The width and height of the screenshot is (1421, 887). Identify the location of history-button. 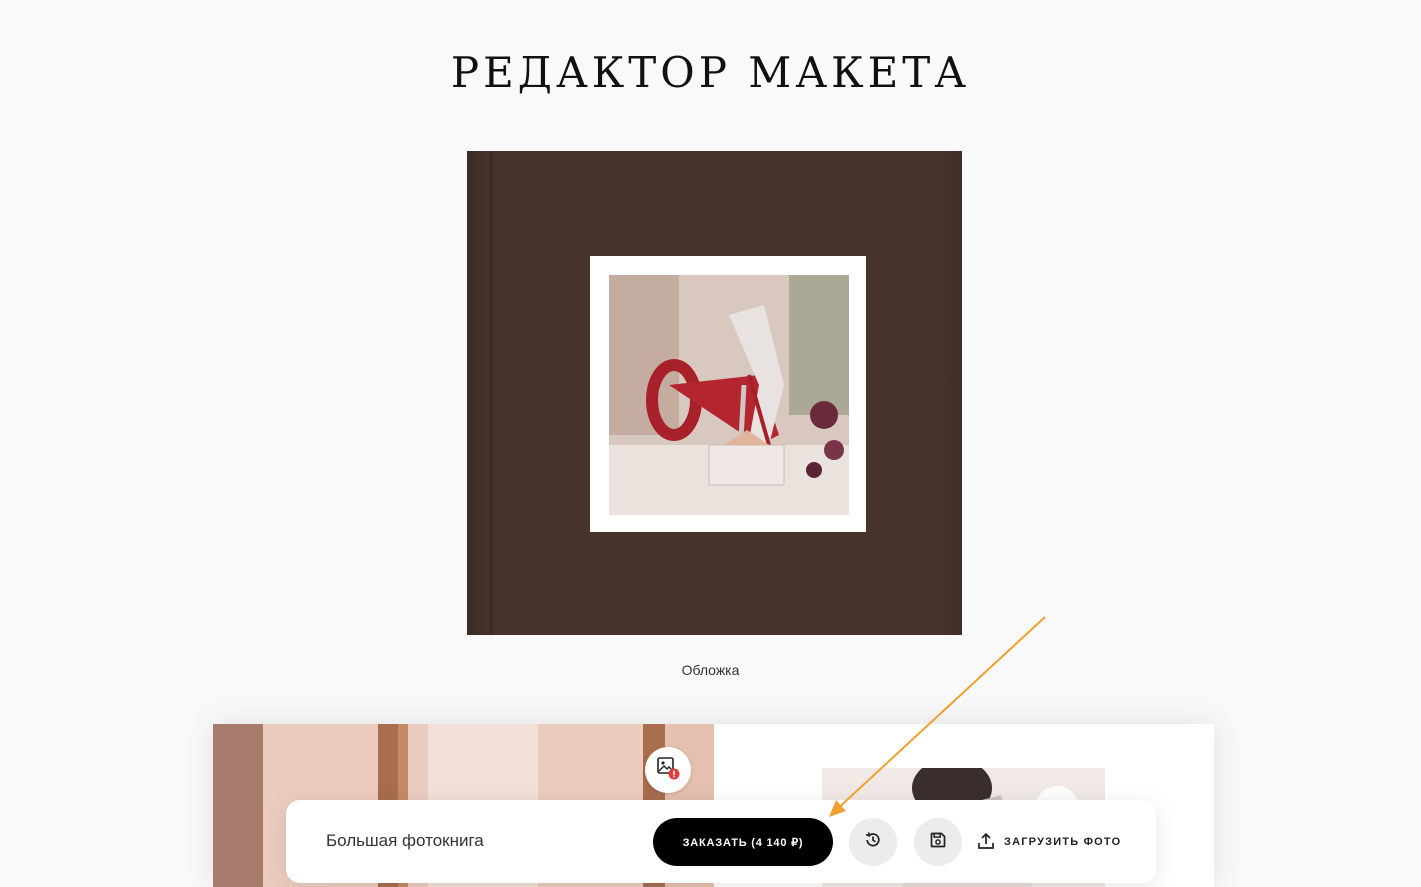
(873, 842).